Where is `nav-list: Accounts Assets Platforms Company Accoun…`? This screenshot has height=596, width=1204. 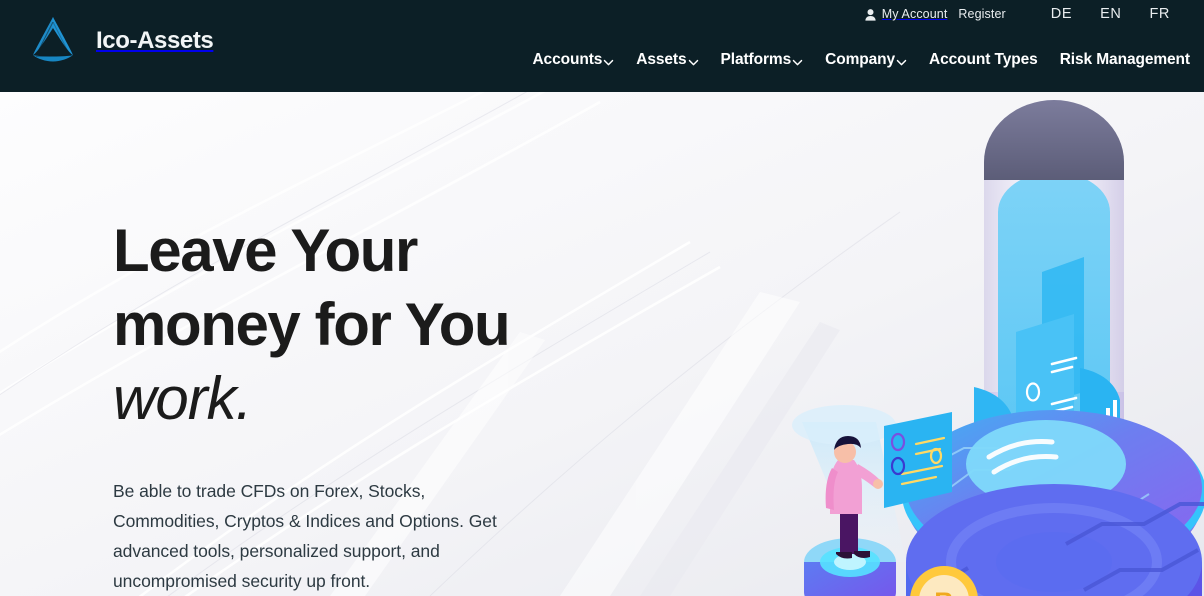
nav-list: Accounts Assets Platforms Company Accoun… is located at coordinates (861, 60).